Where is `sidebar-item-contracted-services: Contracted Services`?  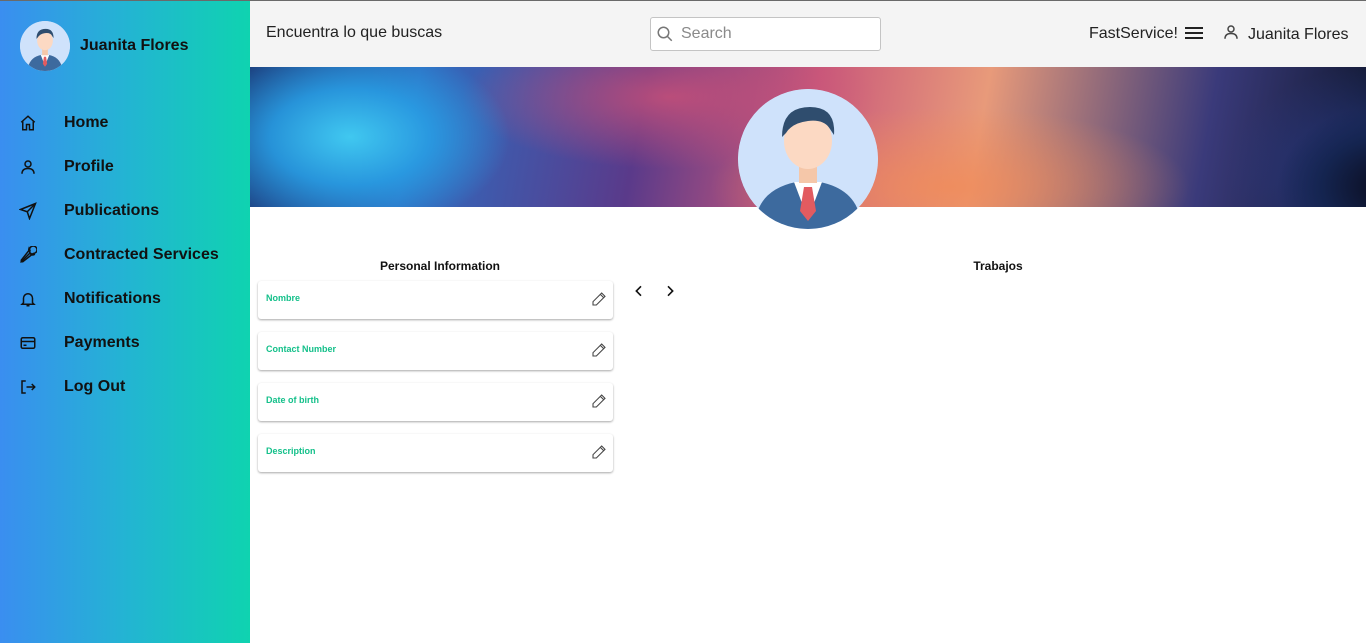
sidebar-item-contracted-services: Contracted Services is located at coordinates (125, 255).